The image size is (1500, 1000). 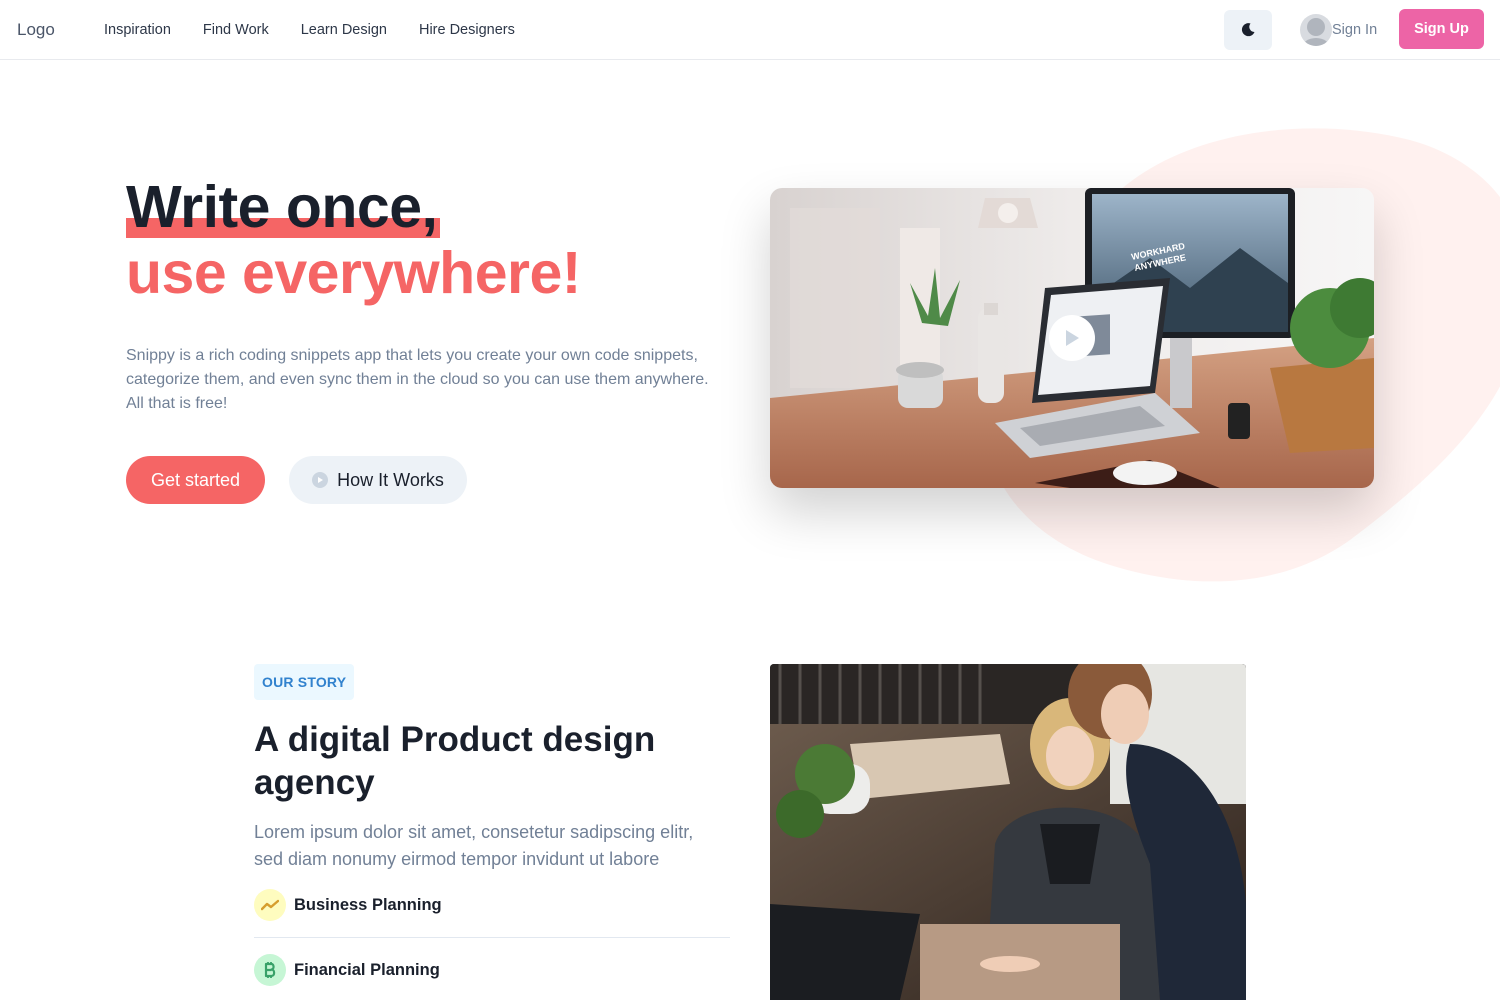 What do you see at coordinates (1441, 29) in the screenshot?
I see `sign-up-button: Sign Up` at bounding box center [1441, 29].